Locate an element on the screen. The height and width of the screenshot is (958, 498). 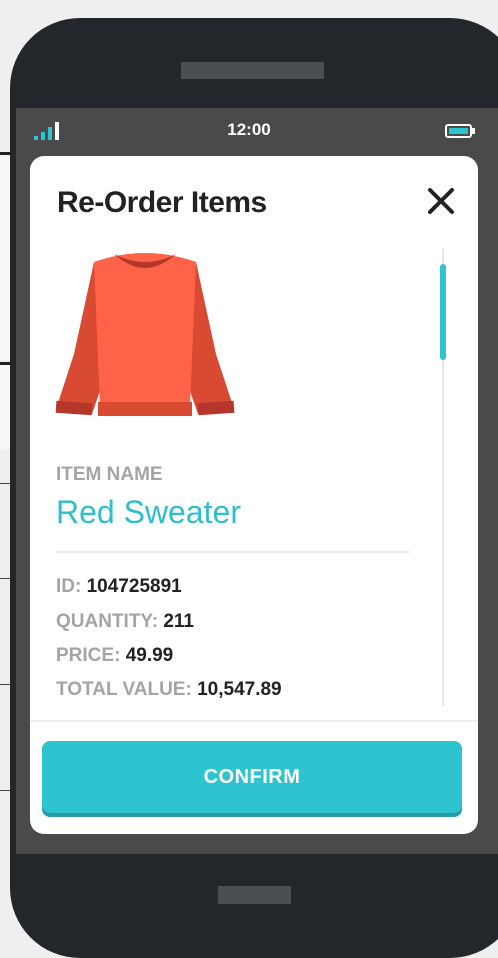
divider is located at coordinates (233, 552).